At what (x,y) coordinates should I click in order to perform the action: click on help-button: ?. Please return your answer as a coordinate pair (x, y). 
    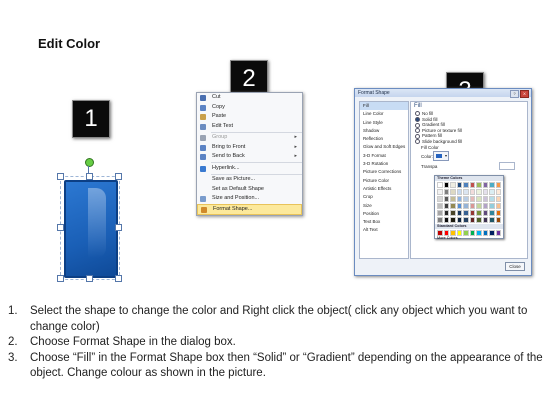
    Looking at the image, I should click on (514, 94).